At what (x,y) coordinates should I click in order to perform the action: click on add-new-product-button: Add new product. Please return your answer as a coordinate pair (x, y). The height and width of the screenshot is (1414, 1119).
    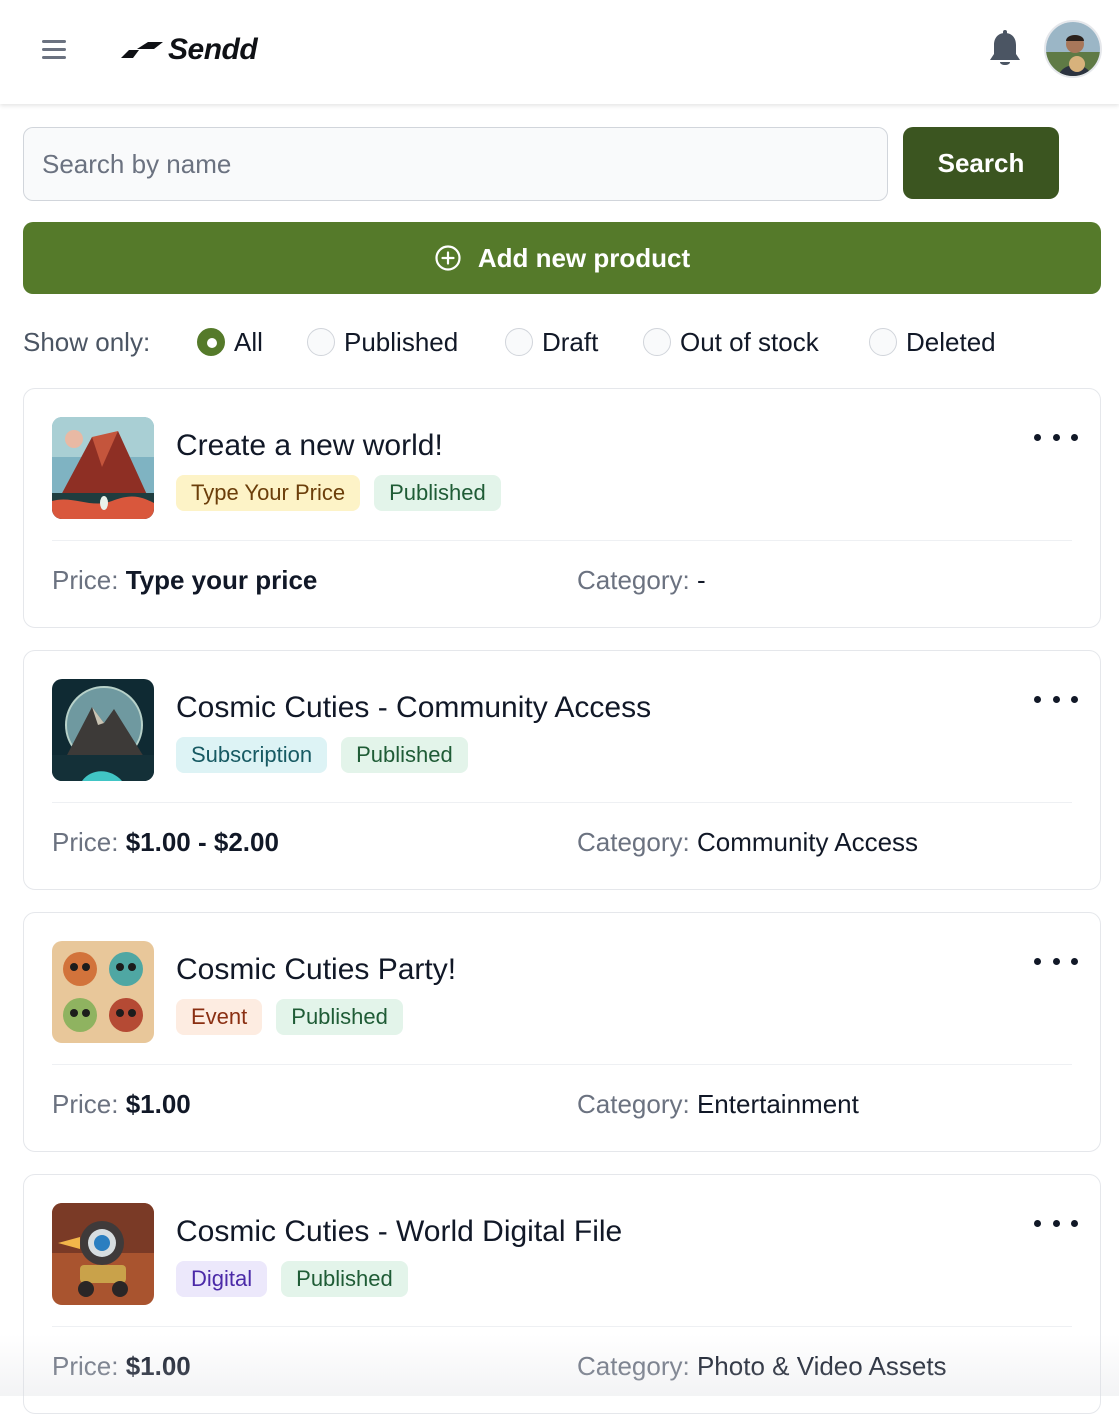
    Looking at the image, I should click on (562, 258).